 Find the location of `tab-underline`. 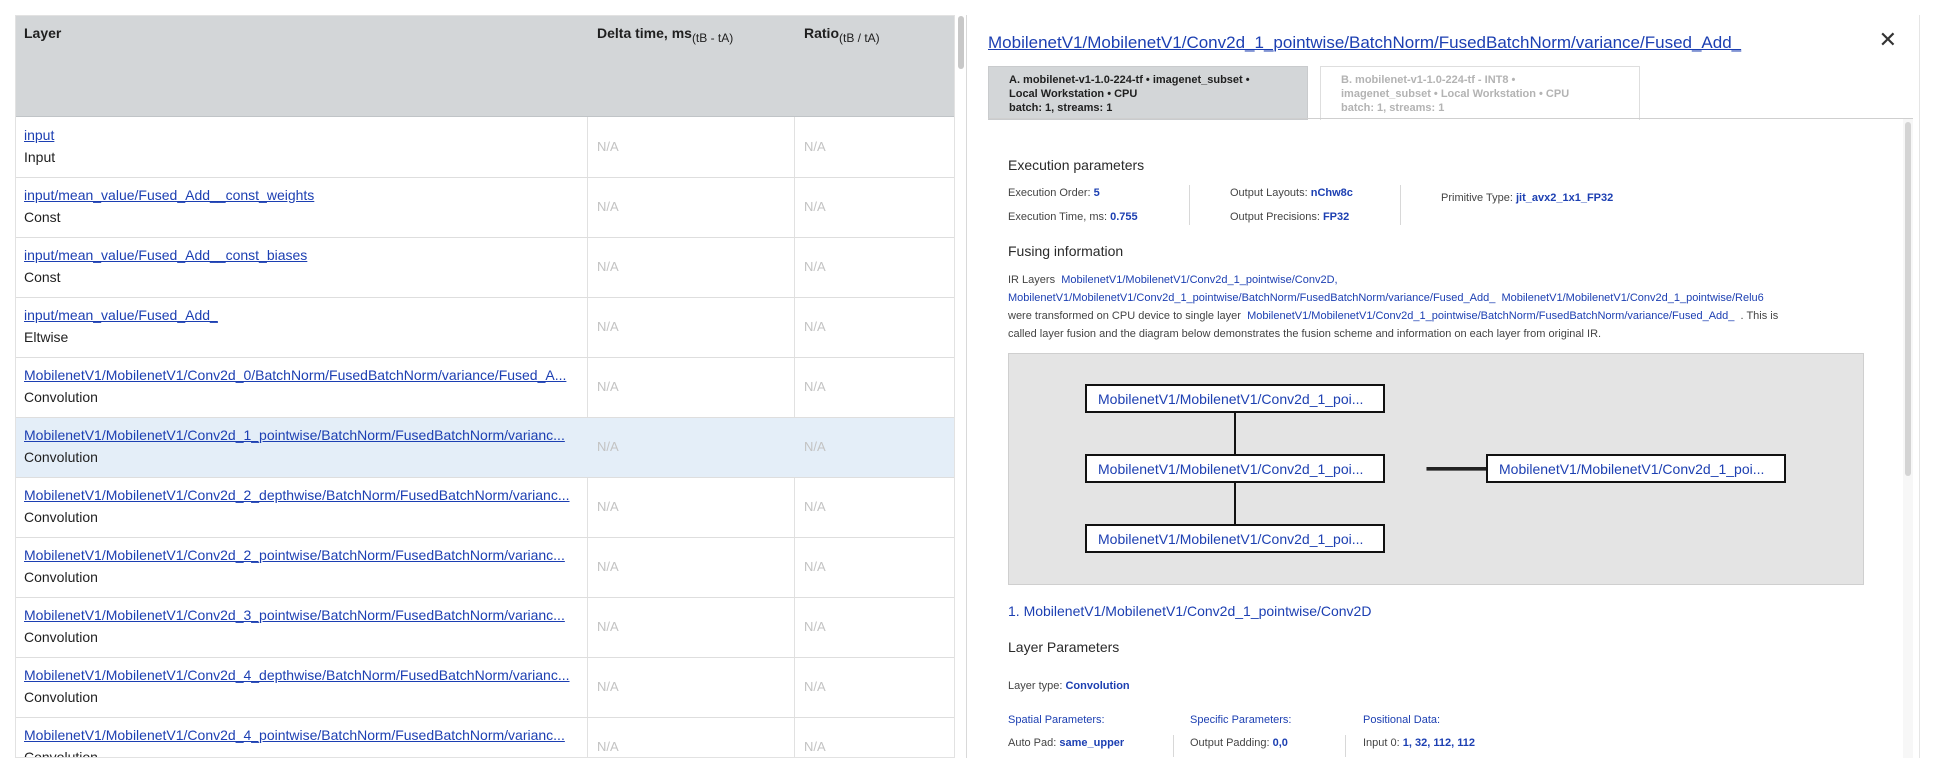

tab-underline is located at coordinates (1450, 118).